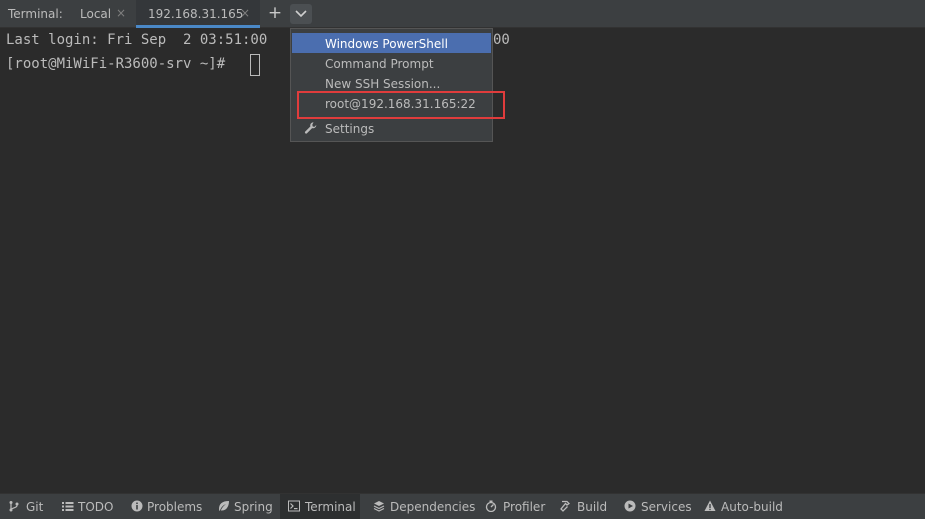  I want to click on terminal-cursor, so click(255, 65).